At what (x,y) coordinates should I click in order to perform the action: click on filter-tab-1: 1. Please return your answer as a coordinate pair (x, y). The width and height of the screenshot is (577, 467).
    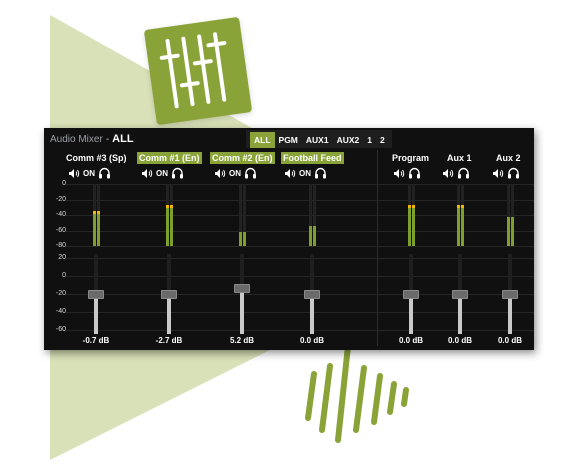
    Looking at the image, I should click on (369, 140).